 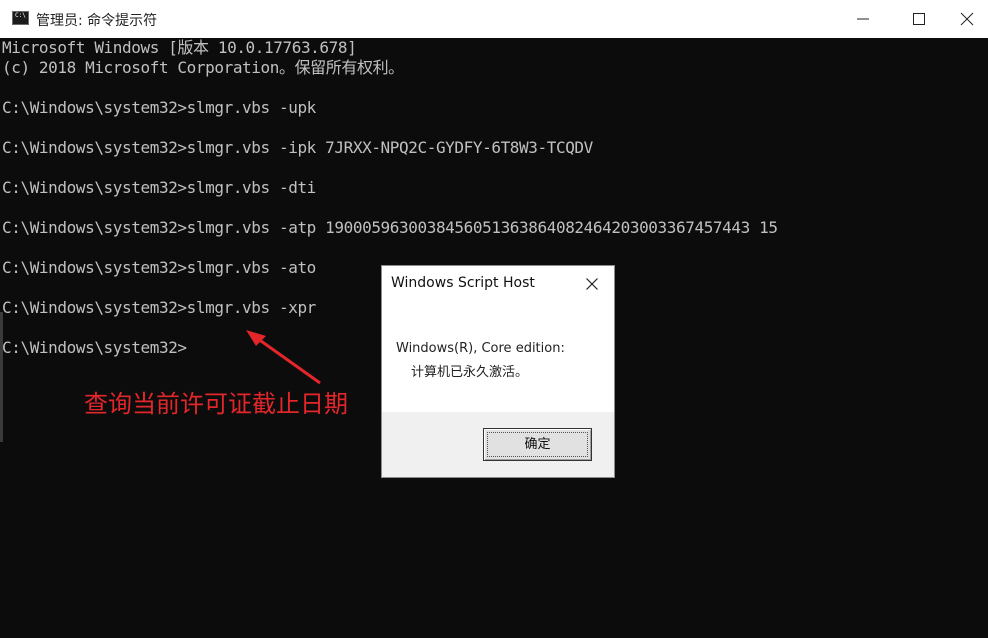 I want to click on console-line: C:\Windows\system32>slmgr.vbs -ato, so click(x=159, y=267).